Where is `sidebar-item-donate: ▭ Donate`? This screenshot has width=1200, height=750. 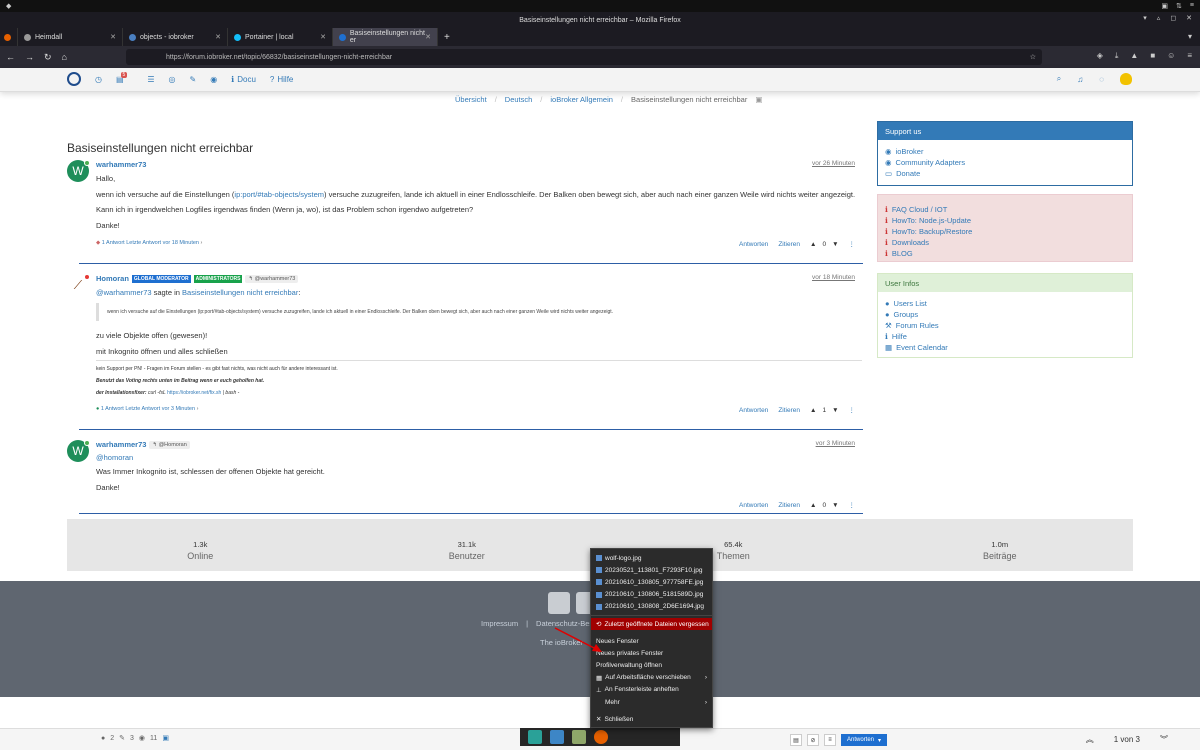
sidebar-item-donate: ▭ Donate is located at coordinates (1005, 173).